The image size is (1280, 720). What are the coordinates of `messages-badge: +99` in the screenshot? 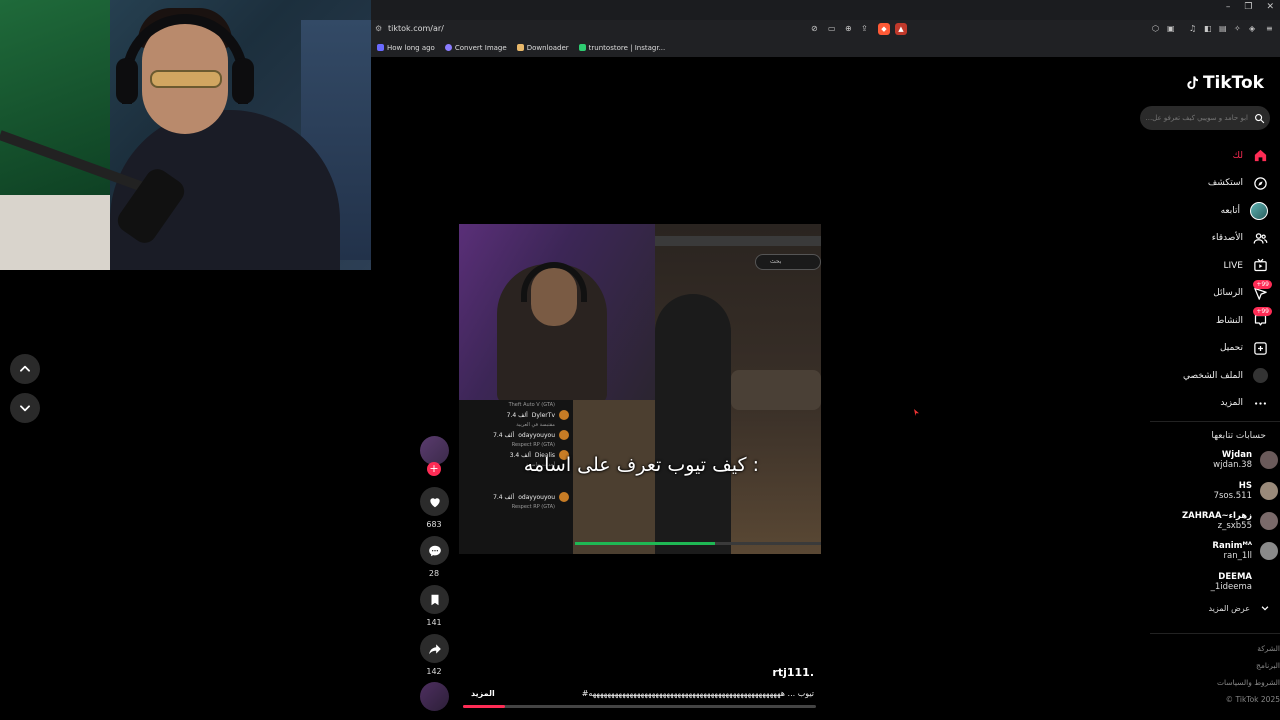 It's located at (1262, 284).